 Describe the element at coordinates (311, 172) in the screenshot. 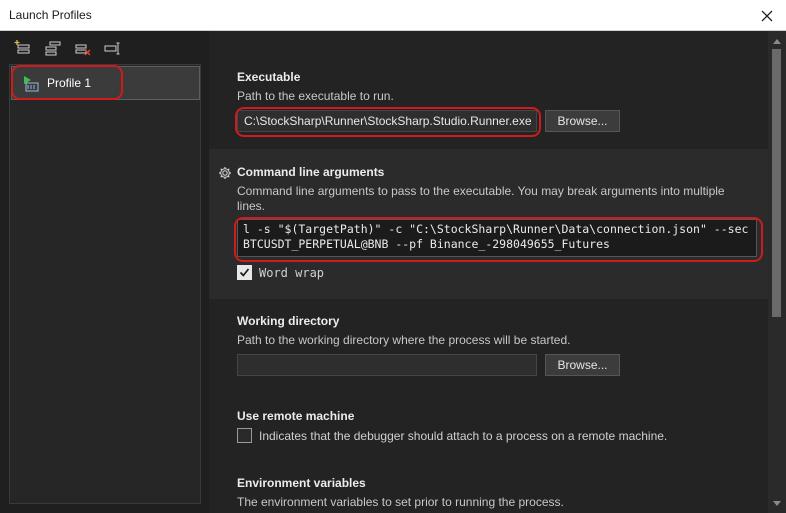

I see `arguments-title: Command line arguments` at that location.